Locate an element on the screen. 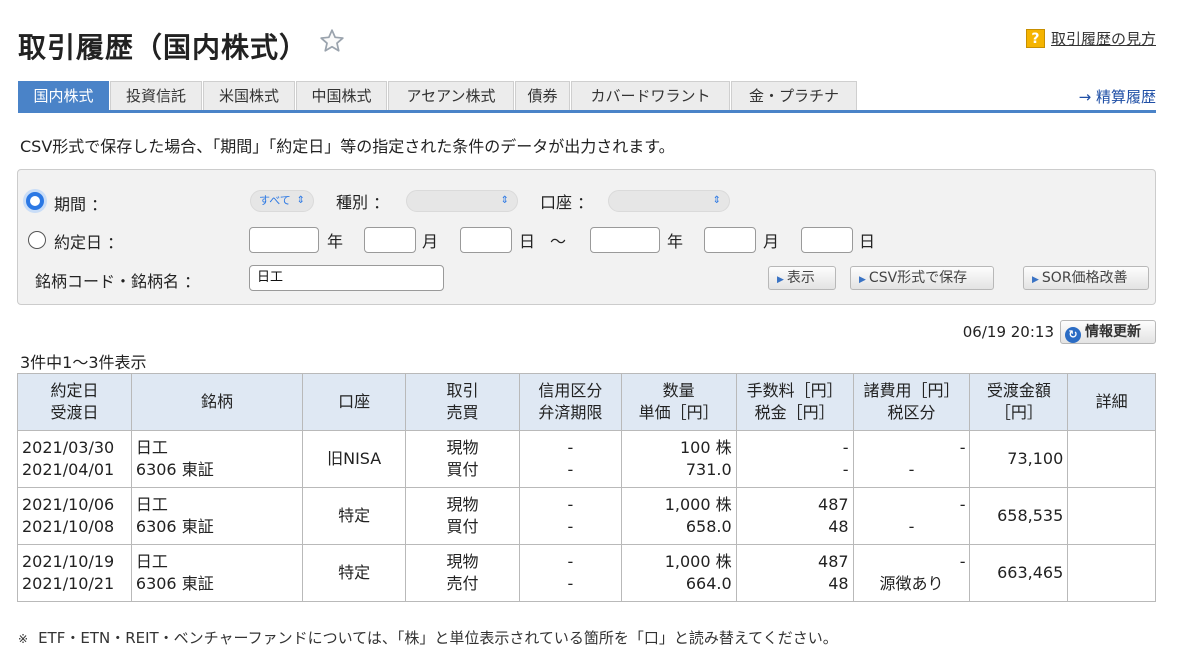 The image size is (1180, 648). stock-code-input: 日工 is located at coordinates (346, 278).